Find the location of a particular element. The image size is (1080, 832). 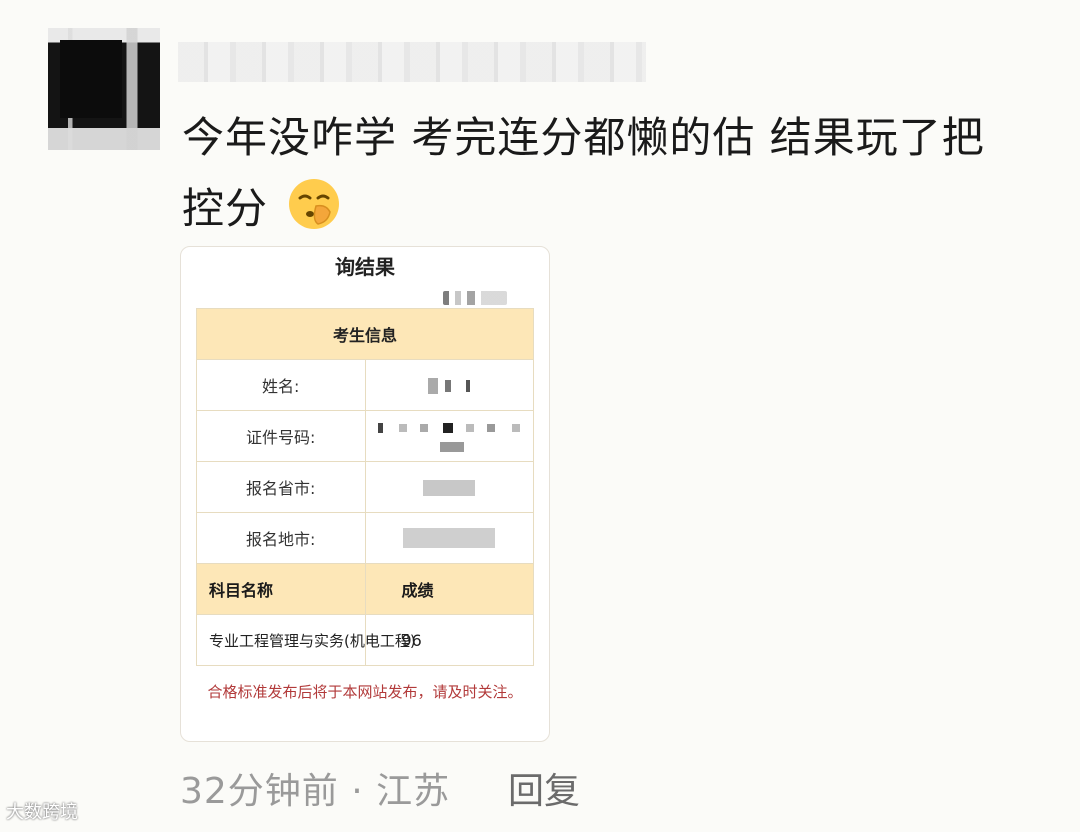

username-blurred is located at coordinates (412, 62).